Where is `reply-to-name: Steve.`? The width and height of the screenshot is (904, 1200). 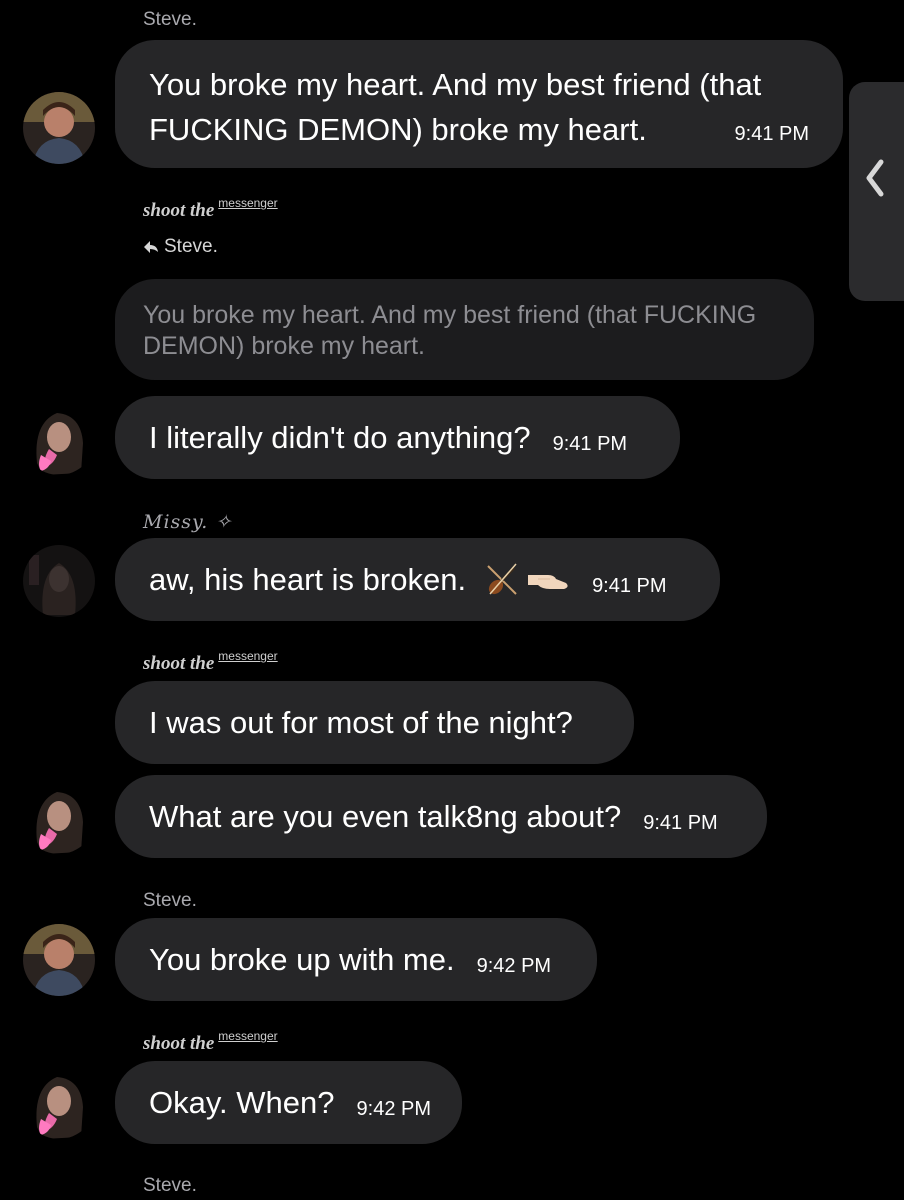 reply-to-name: Steve. is located at coordinates (191, 246).